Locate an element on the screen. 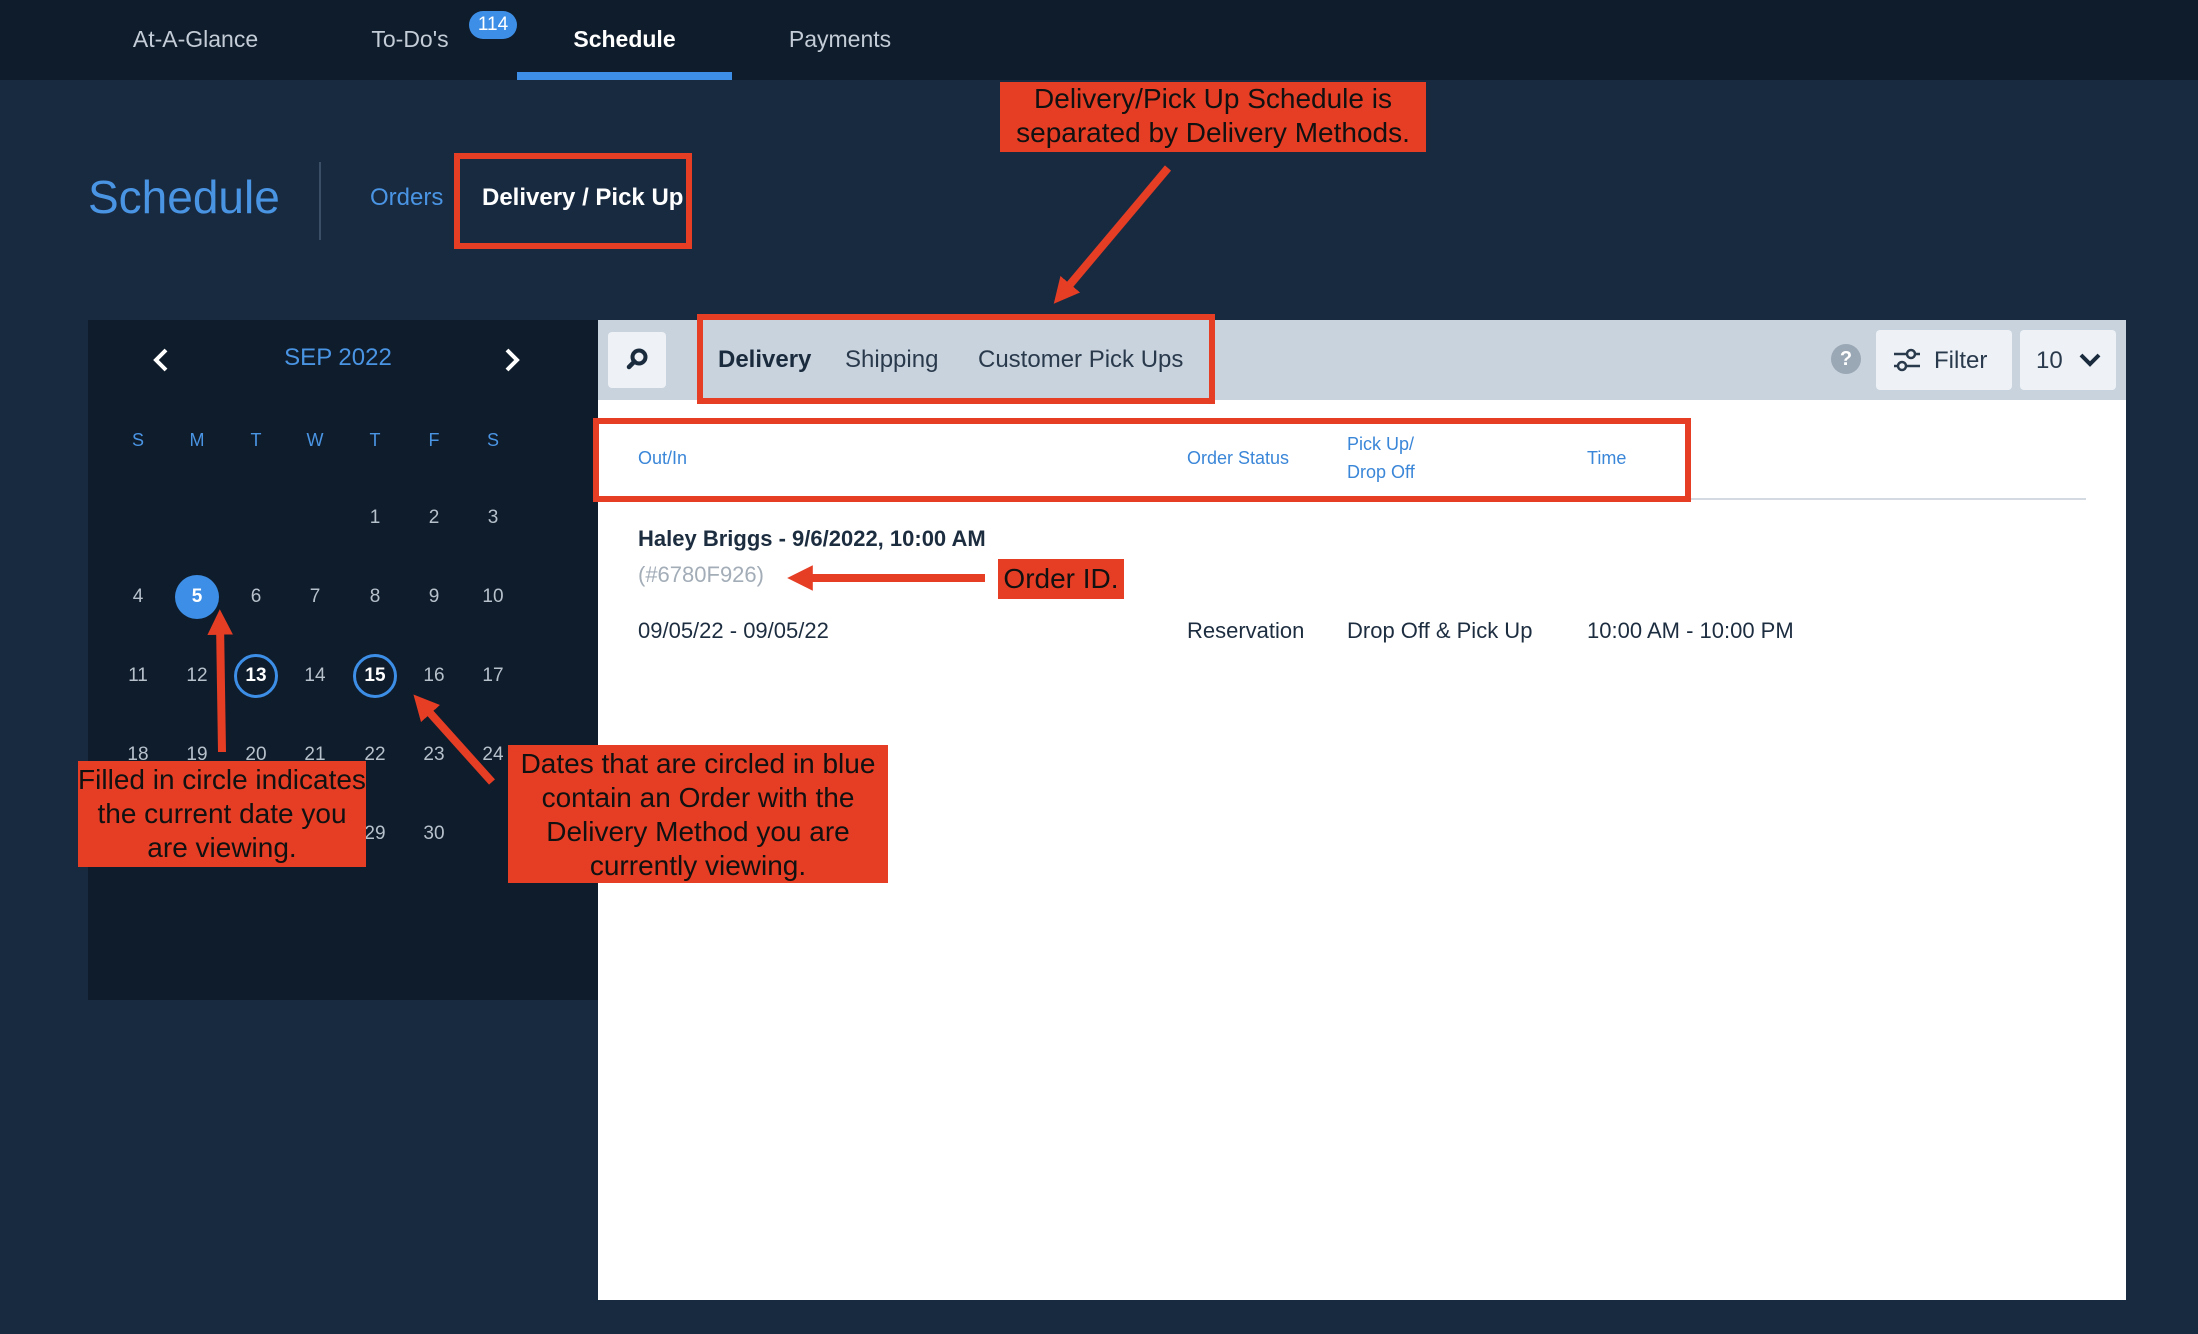  order-time: 10:00 AM - 10:00 PM is located at coordinates (1690, 630).